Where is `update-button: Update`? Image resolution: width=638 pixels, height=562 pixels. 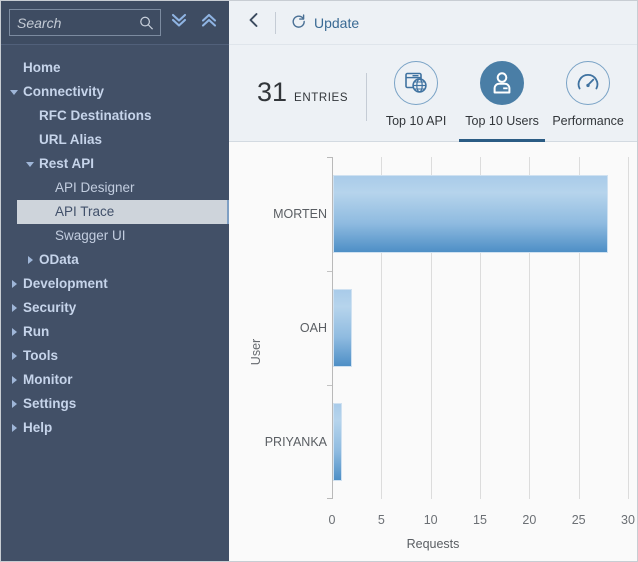 update-button: Update is located at coordinates (324, 23).